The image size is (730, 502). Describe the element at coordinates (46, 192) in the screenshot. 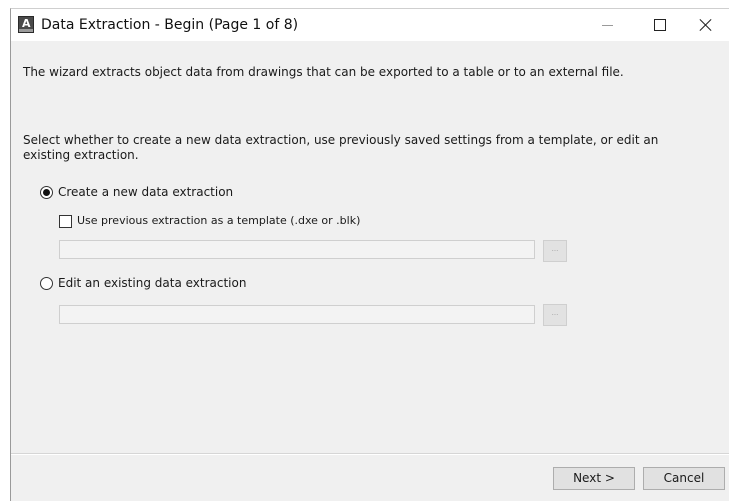

I see `create-new-radio` at that location.